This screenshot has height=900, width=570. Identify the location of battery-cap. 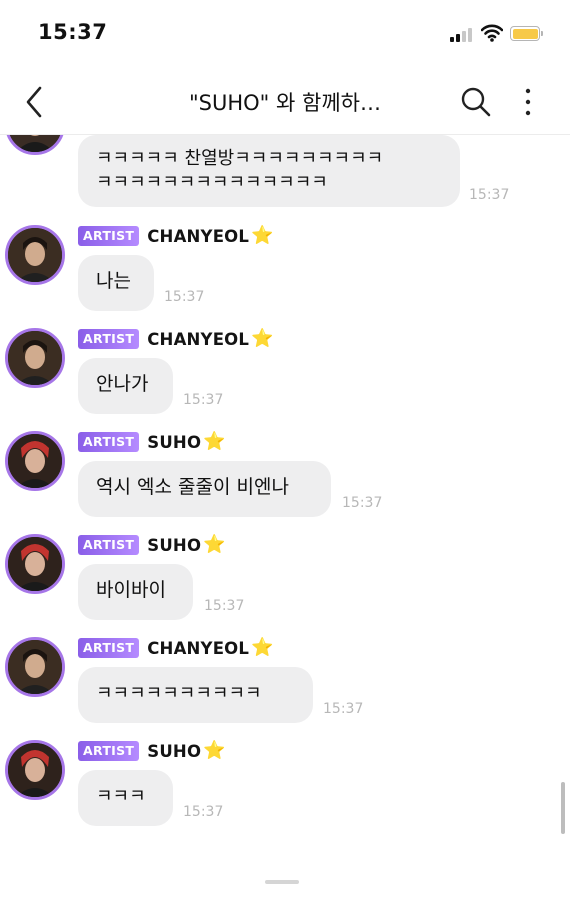
(542, 33).